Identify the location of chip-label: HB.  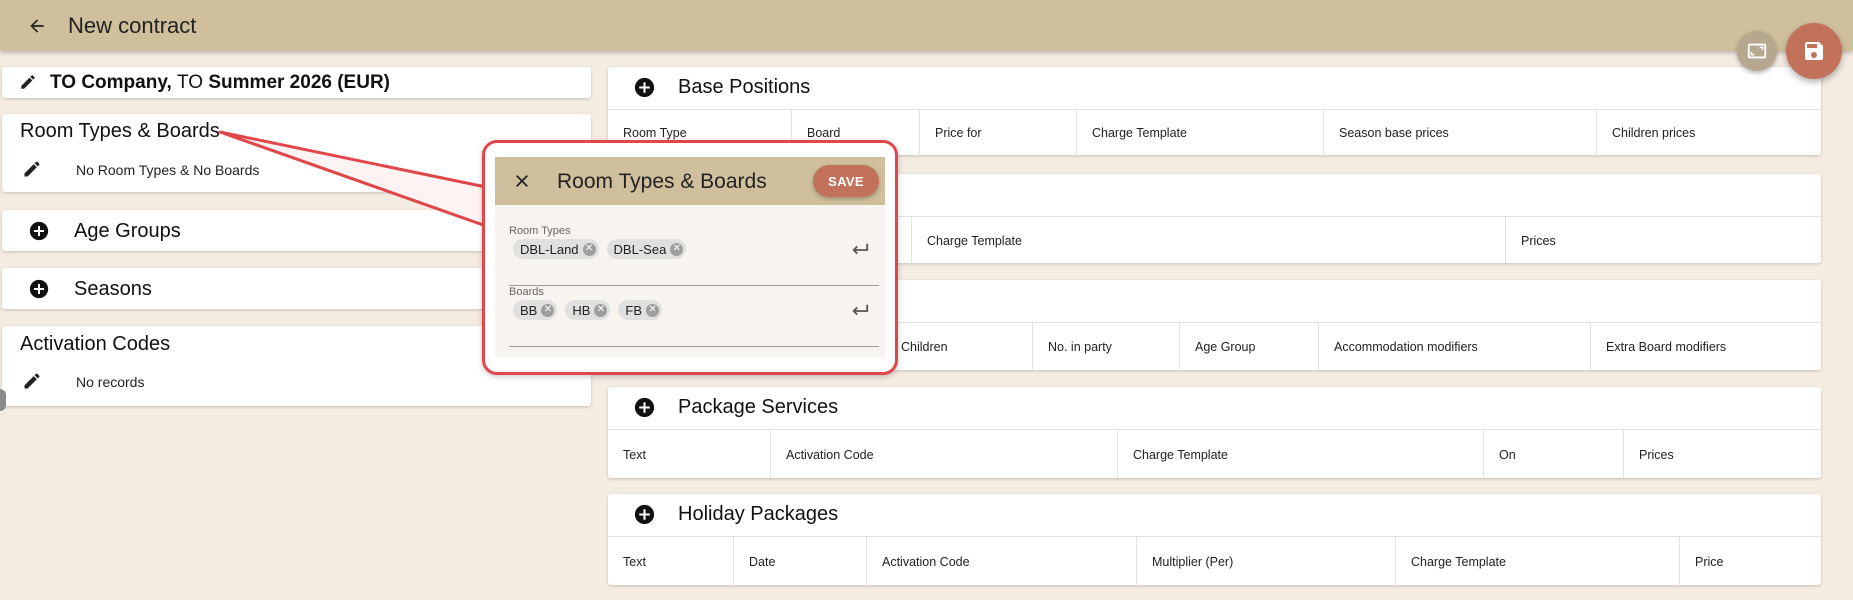
(581, 310).